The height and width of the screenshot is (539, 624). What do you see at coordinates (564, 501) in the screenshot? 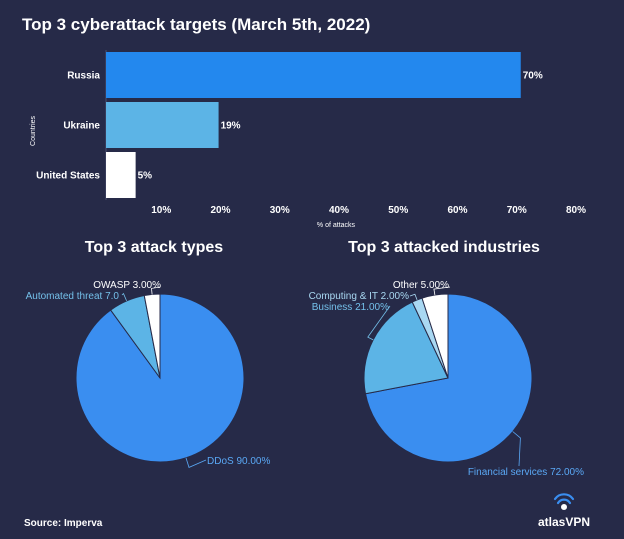
I see `atlasvpn-logo-icon` at bounding box center [564, 501].